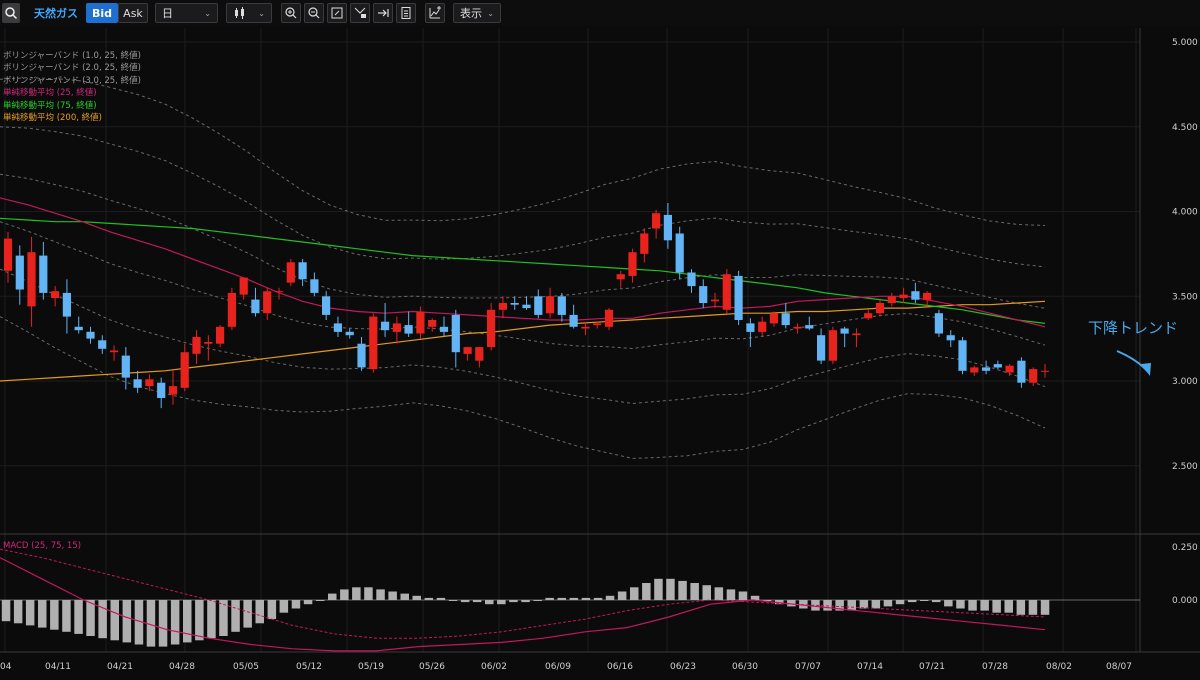  Describe the element at coordinates (186, 13) in the screenshot. I see `timeframe-select: 日 ⌄` at that location.